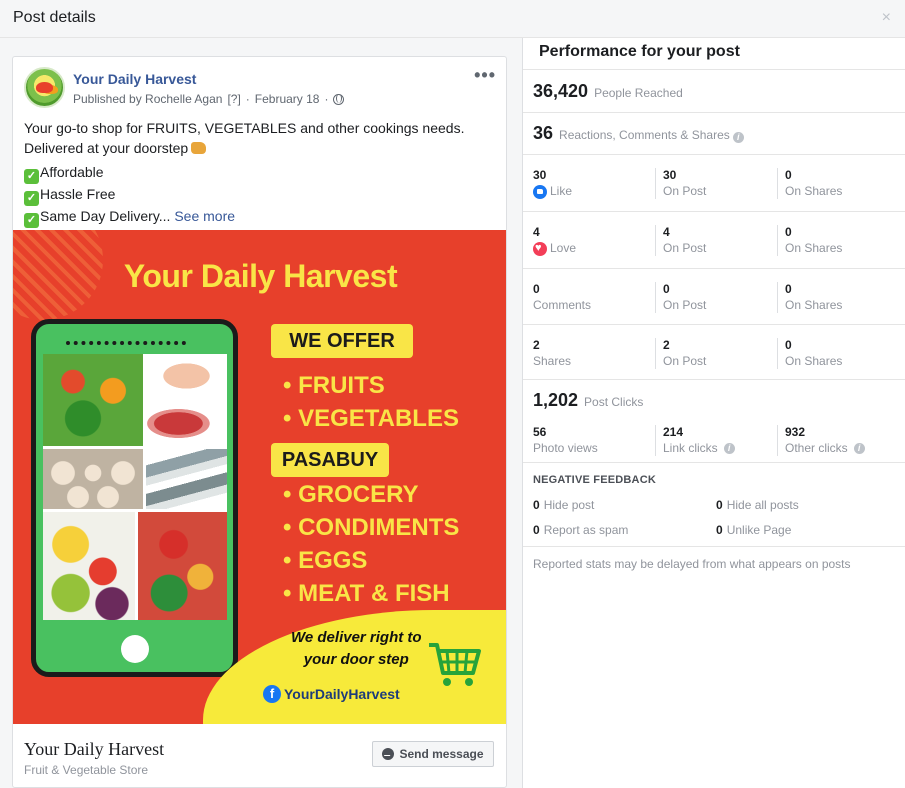 Image resolution: width=905 pixels, height=788 pixels. I want to click on deliver-tagline: We deliver right to your door step, so click(356, 649).